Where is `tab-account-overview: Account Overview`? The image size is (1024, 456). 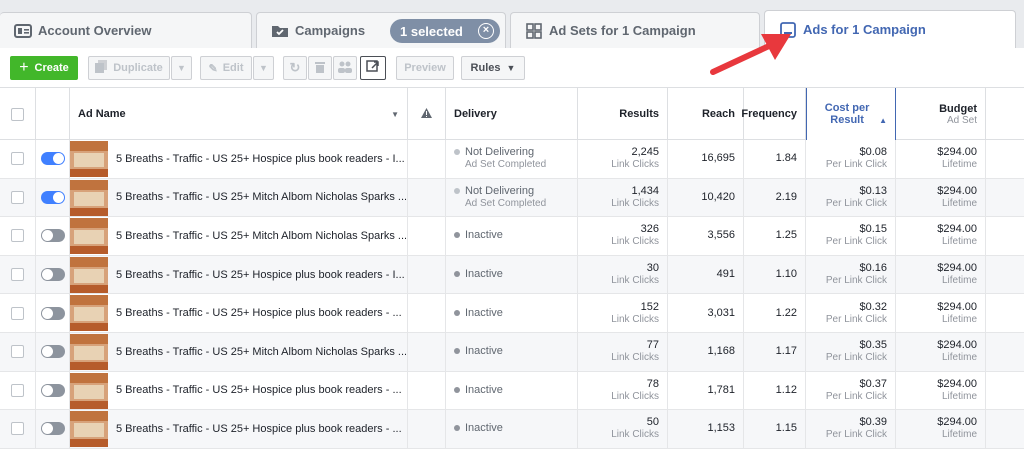 tab-account-overview: Account Overview is located at coordinates (126, 30).